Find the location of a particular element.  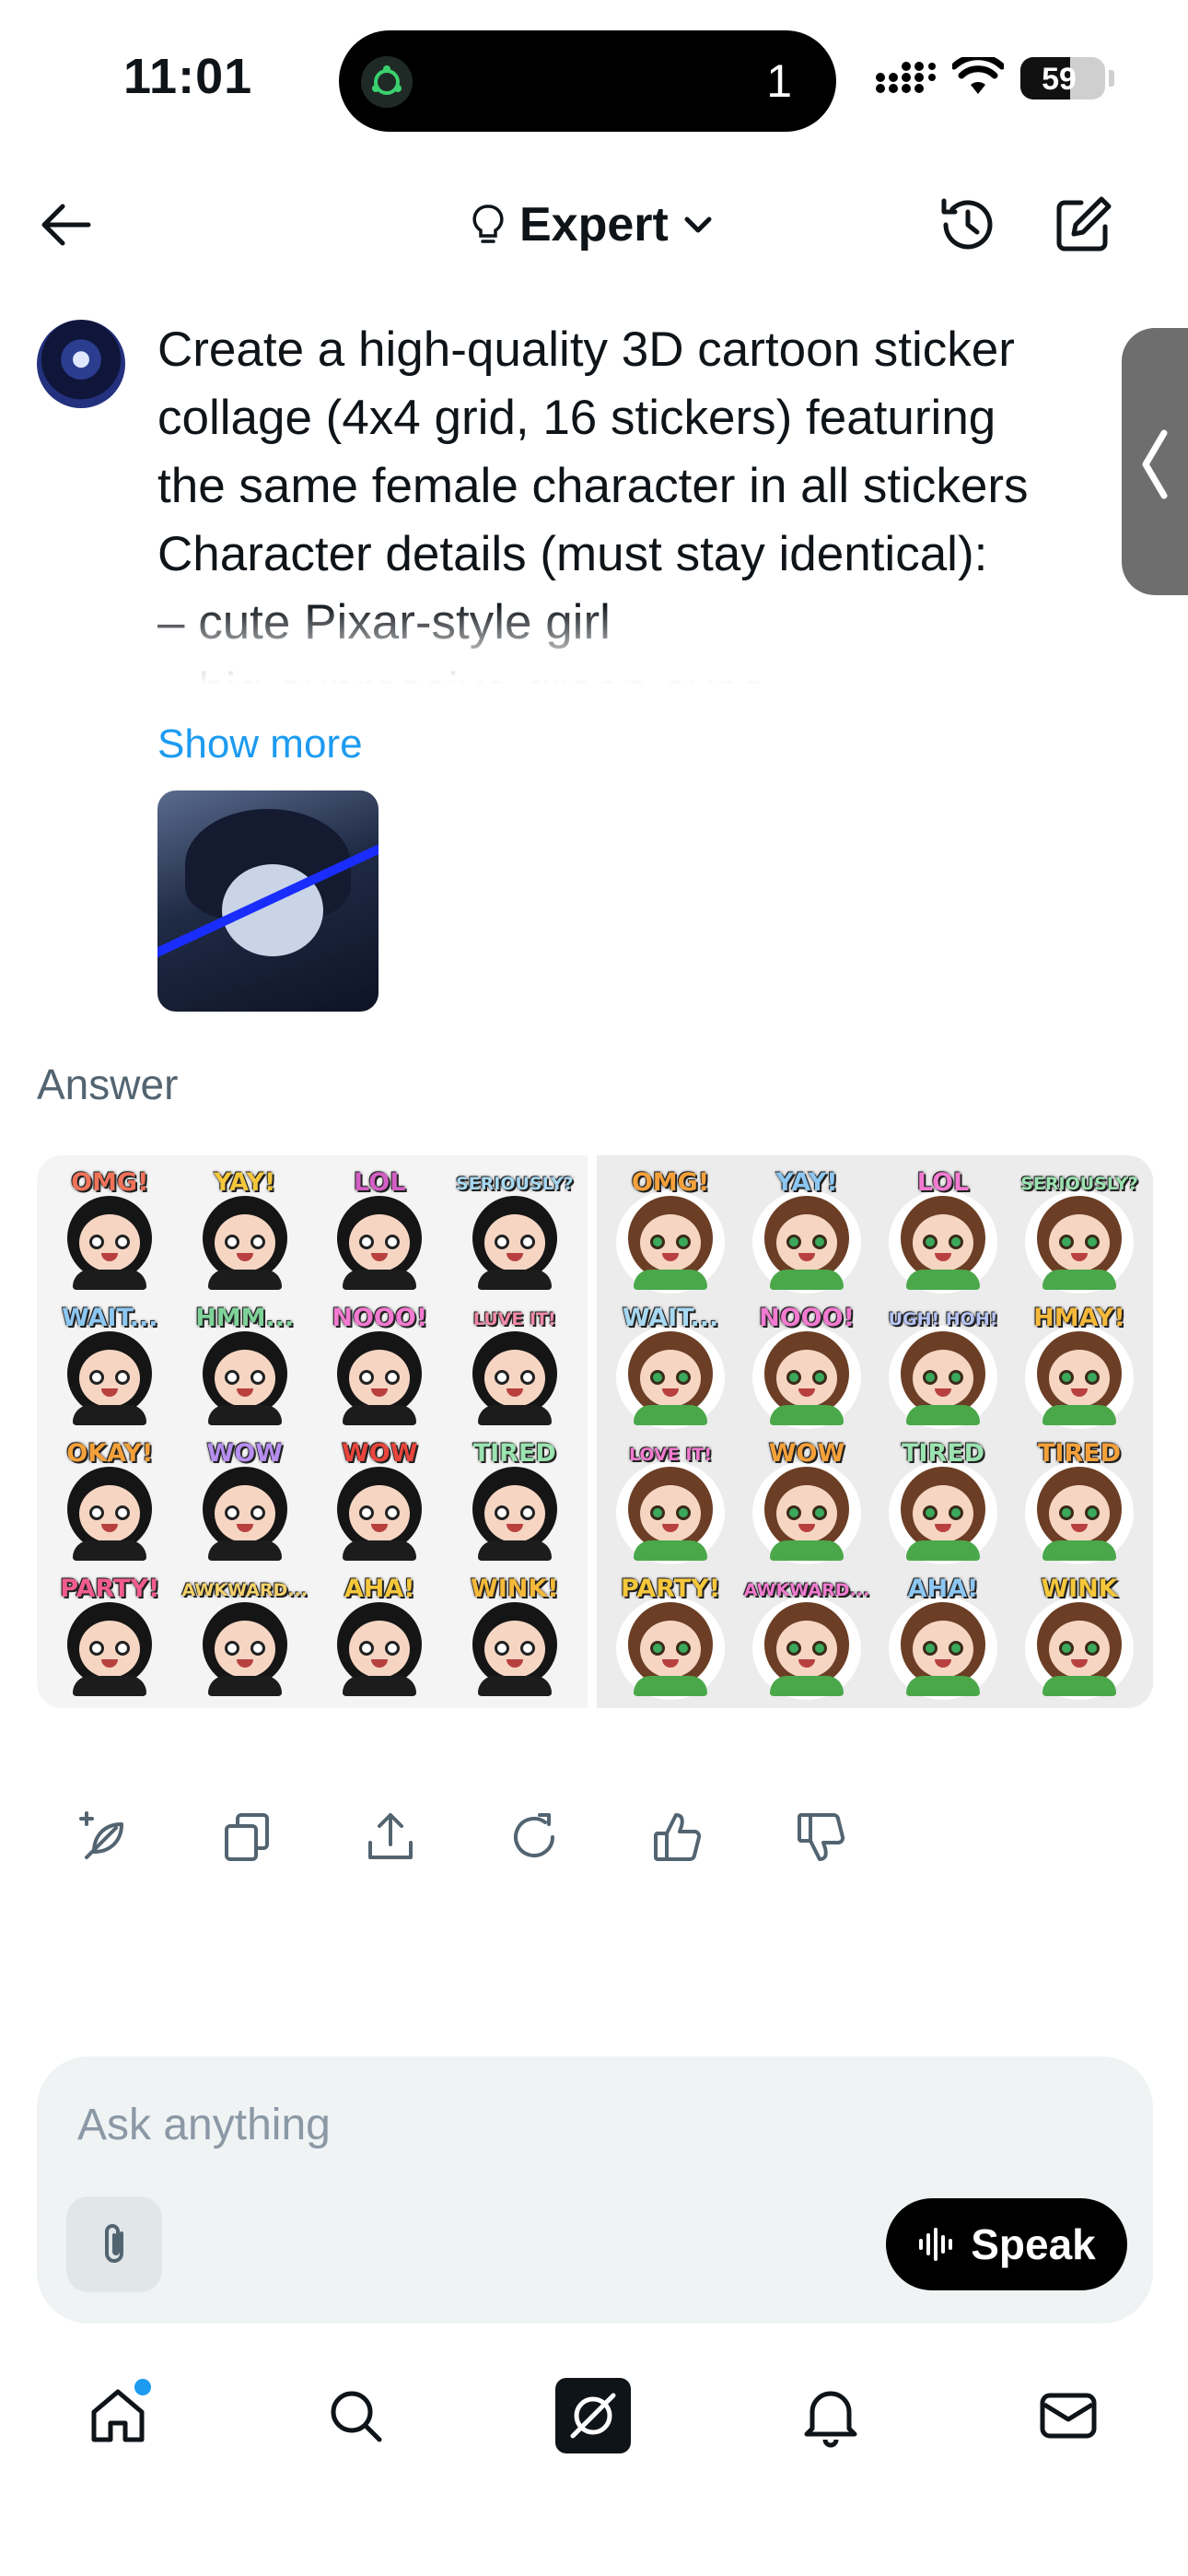

ask-input is located at coordinates (538, 2124).